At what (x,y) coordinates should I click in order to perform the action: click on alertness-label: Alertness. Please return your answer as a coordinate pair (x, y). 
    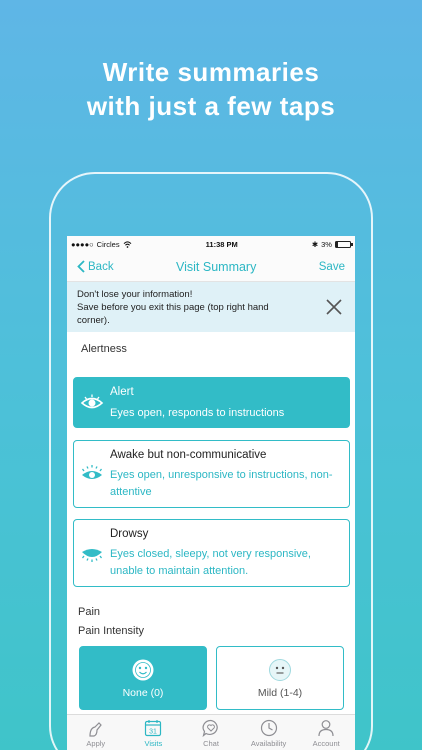
    Looking at the image, I should click on (104, 349).